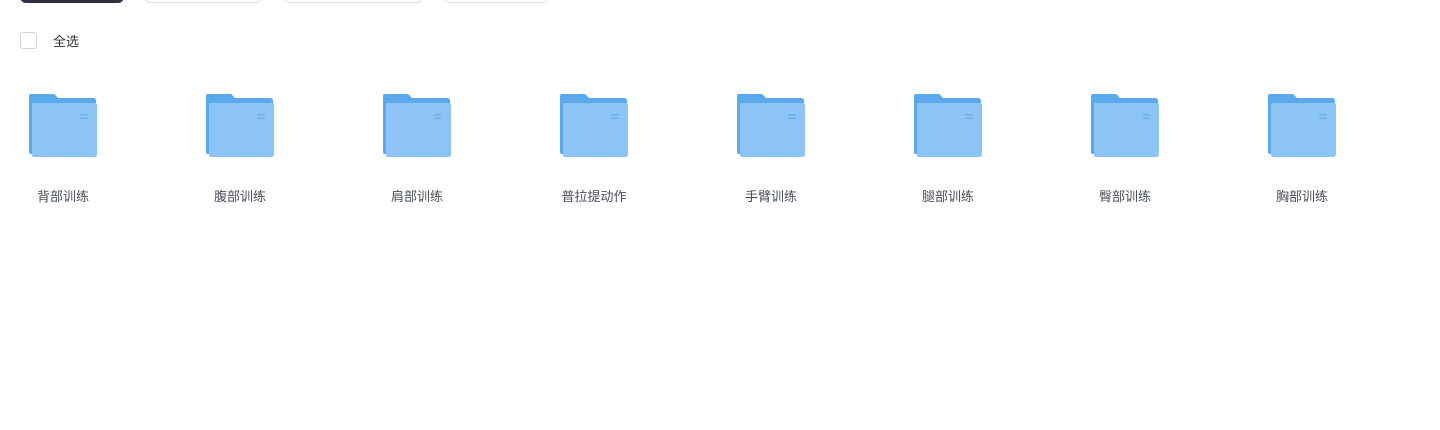  I want to click on select-all-checkbox, so click(28, 40).